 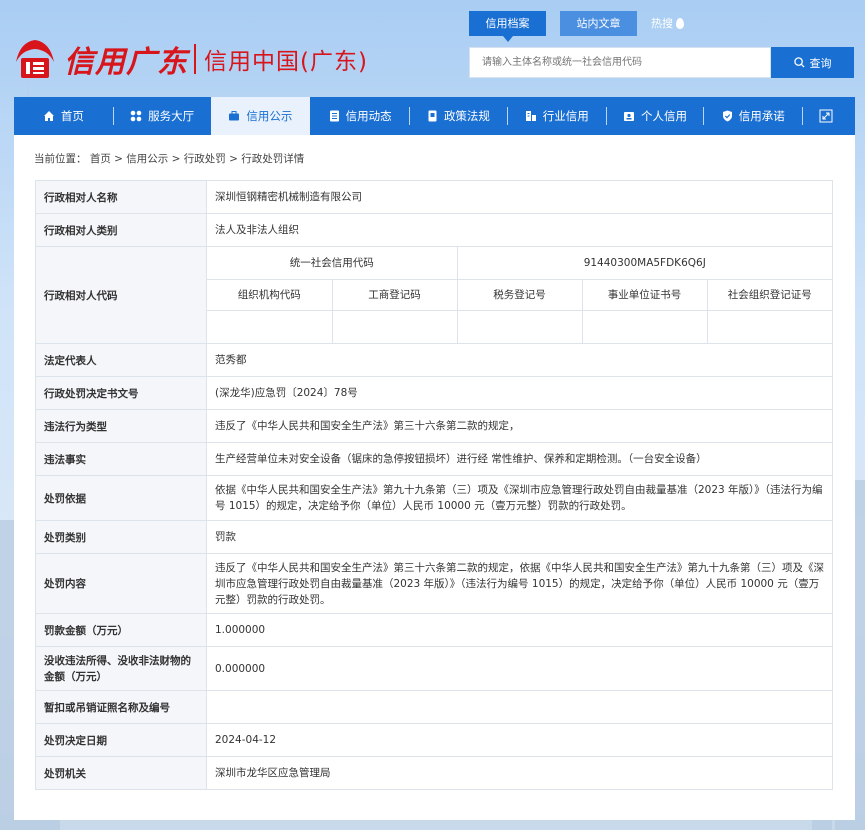 I want to click on row-value, so click(x=519, y=707).